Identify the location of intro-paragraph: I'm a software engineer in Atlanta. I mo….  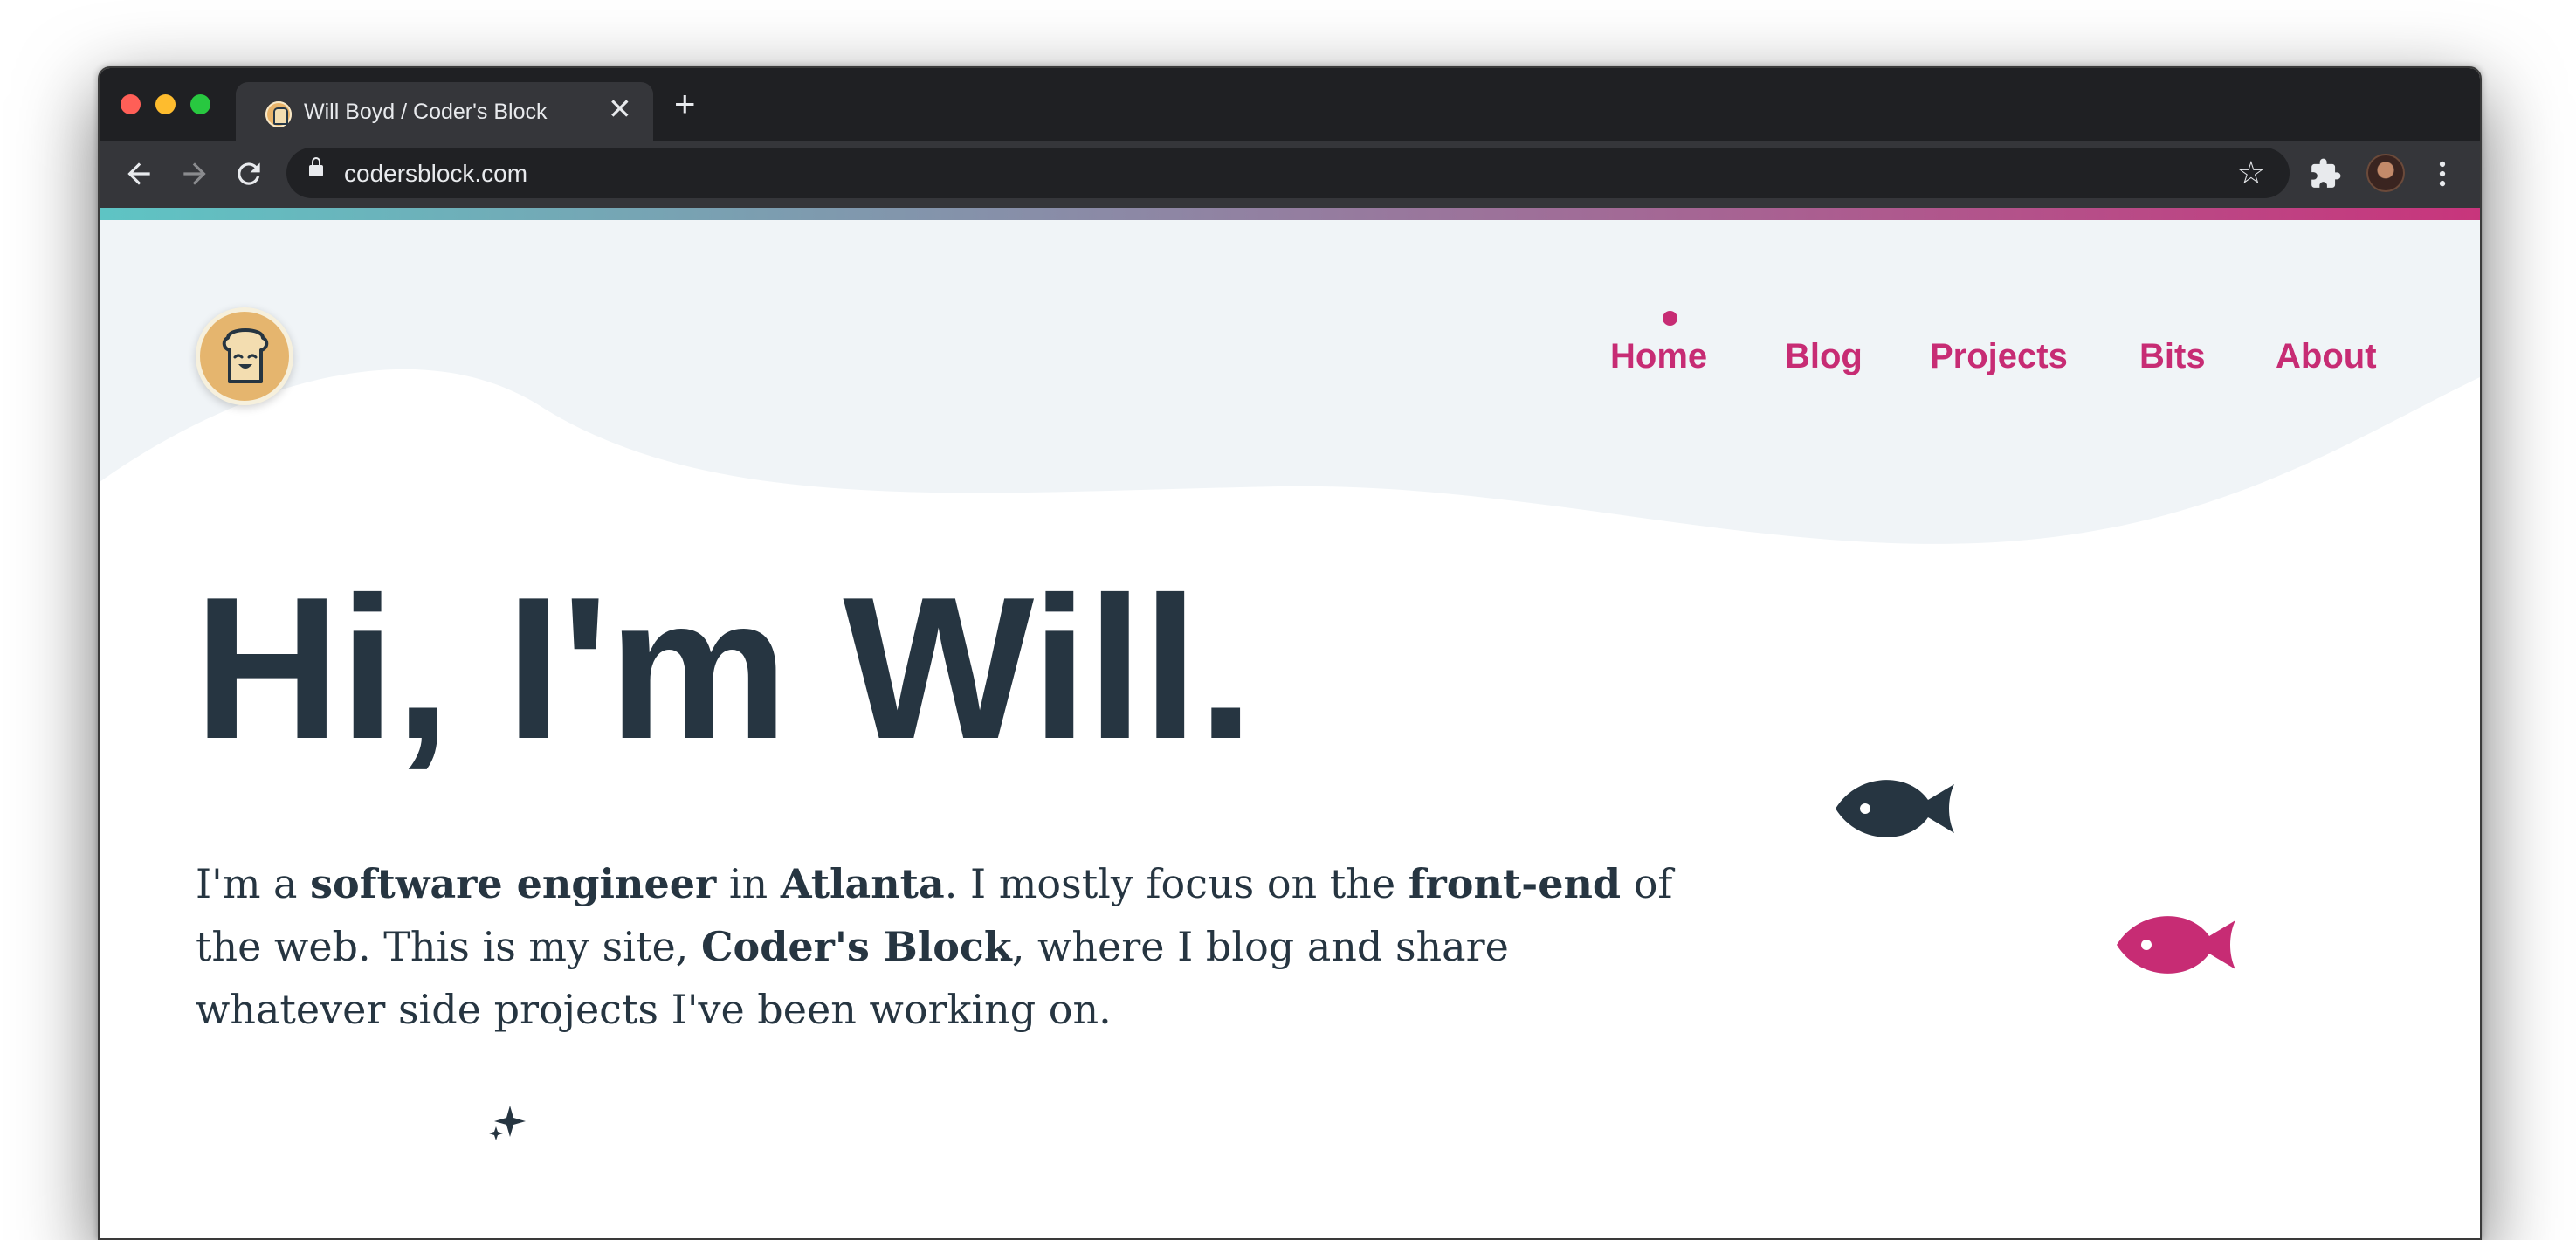
(938, 946).